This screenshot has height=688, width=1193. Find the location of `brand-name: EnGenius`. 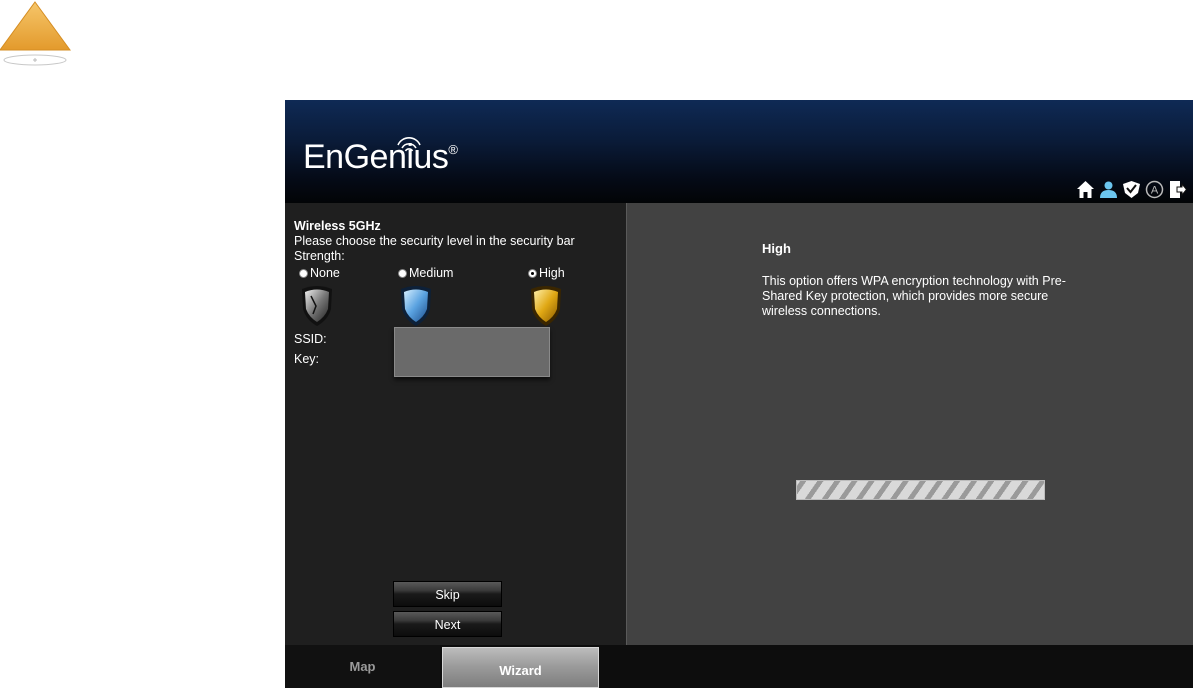

brand-name: EnGenius is located at coordinates (376, 157).